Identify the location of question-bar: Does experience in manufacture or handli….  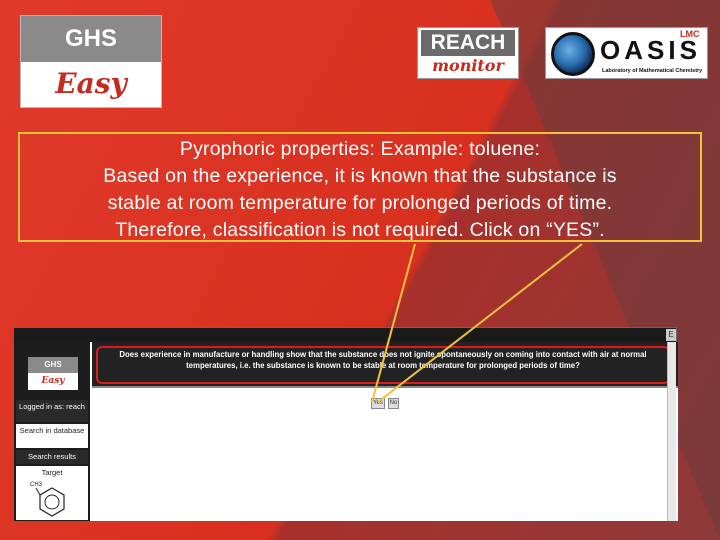
(385, 365).